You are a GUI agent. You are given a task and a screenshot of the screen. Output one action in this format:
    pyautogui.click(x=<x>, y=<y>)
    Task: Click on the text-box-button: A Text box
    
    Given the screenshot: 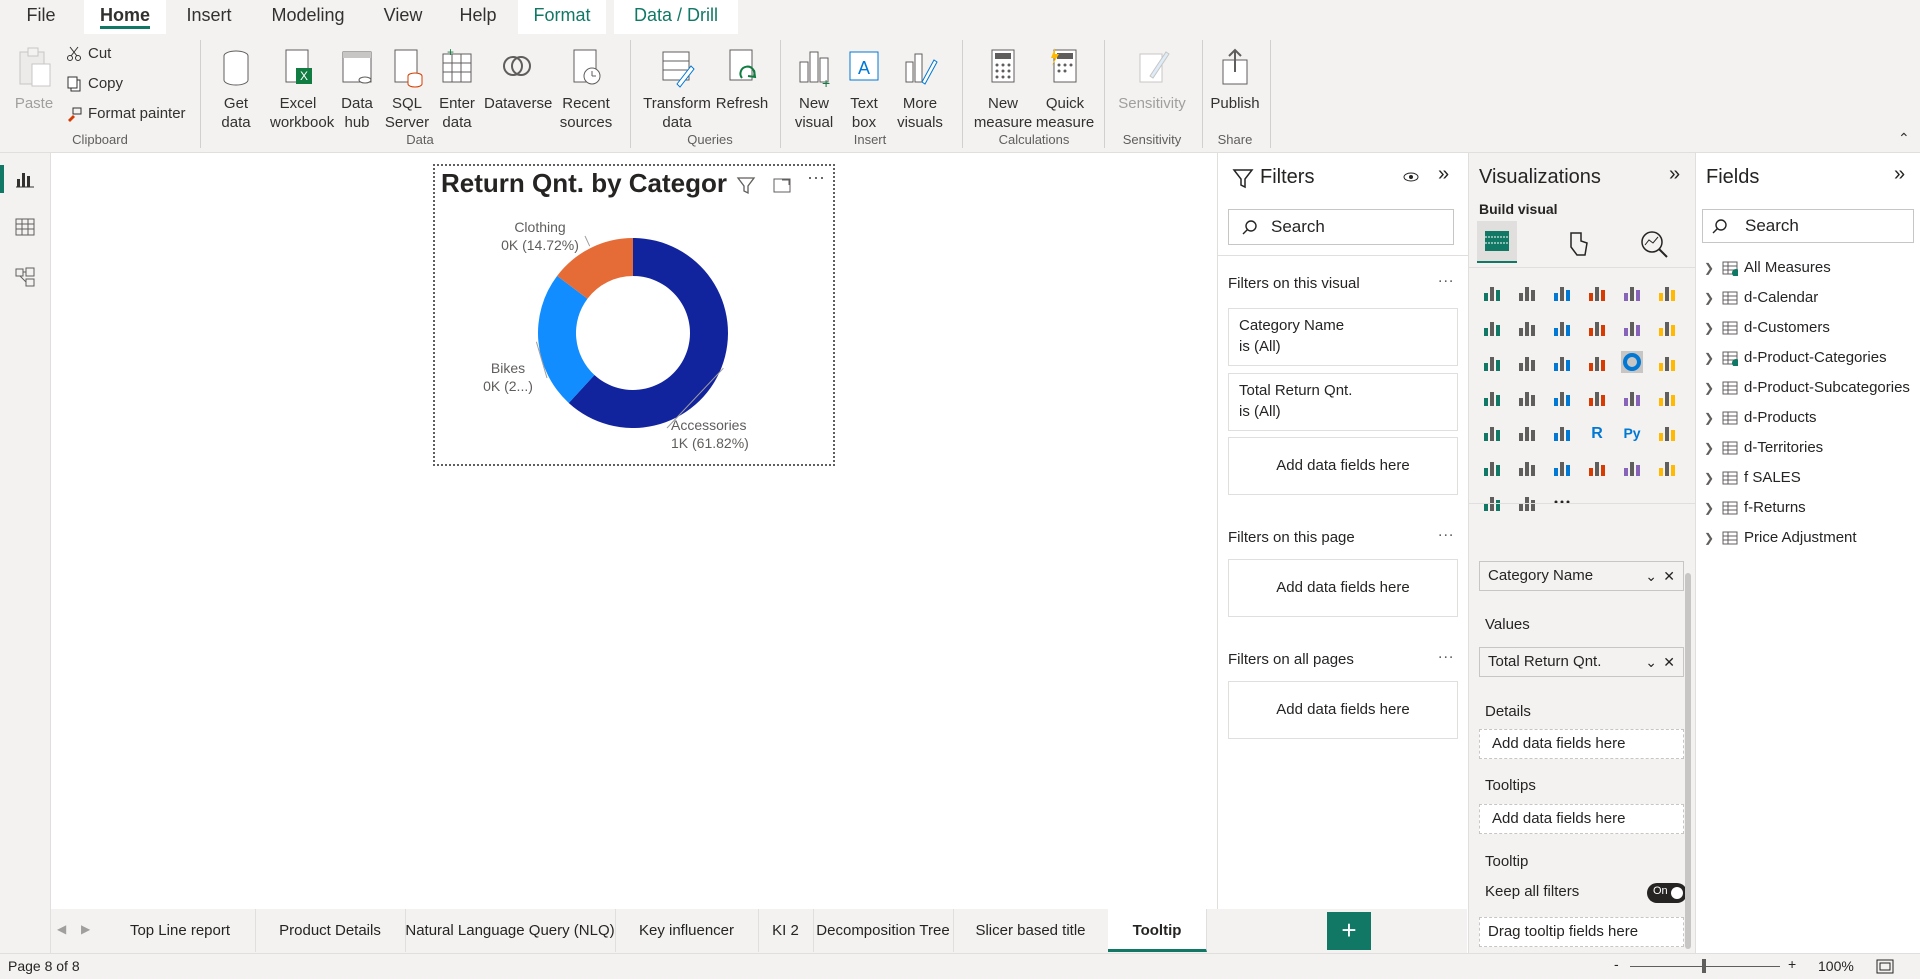 What is the action you would take?
    pyautogui.click(x=864, y=89)
    